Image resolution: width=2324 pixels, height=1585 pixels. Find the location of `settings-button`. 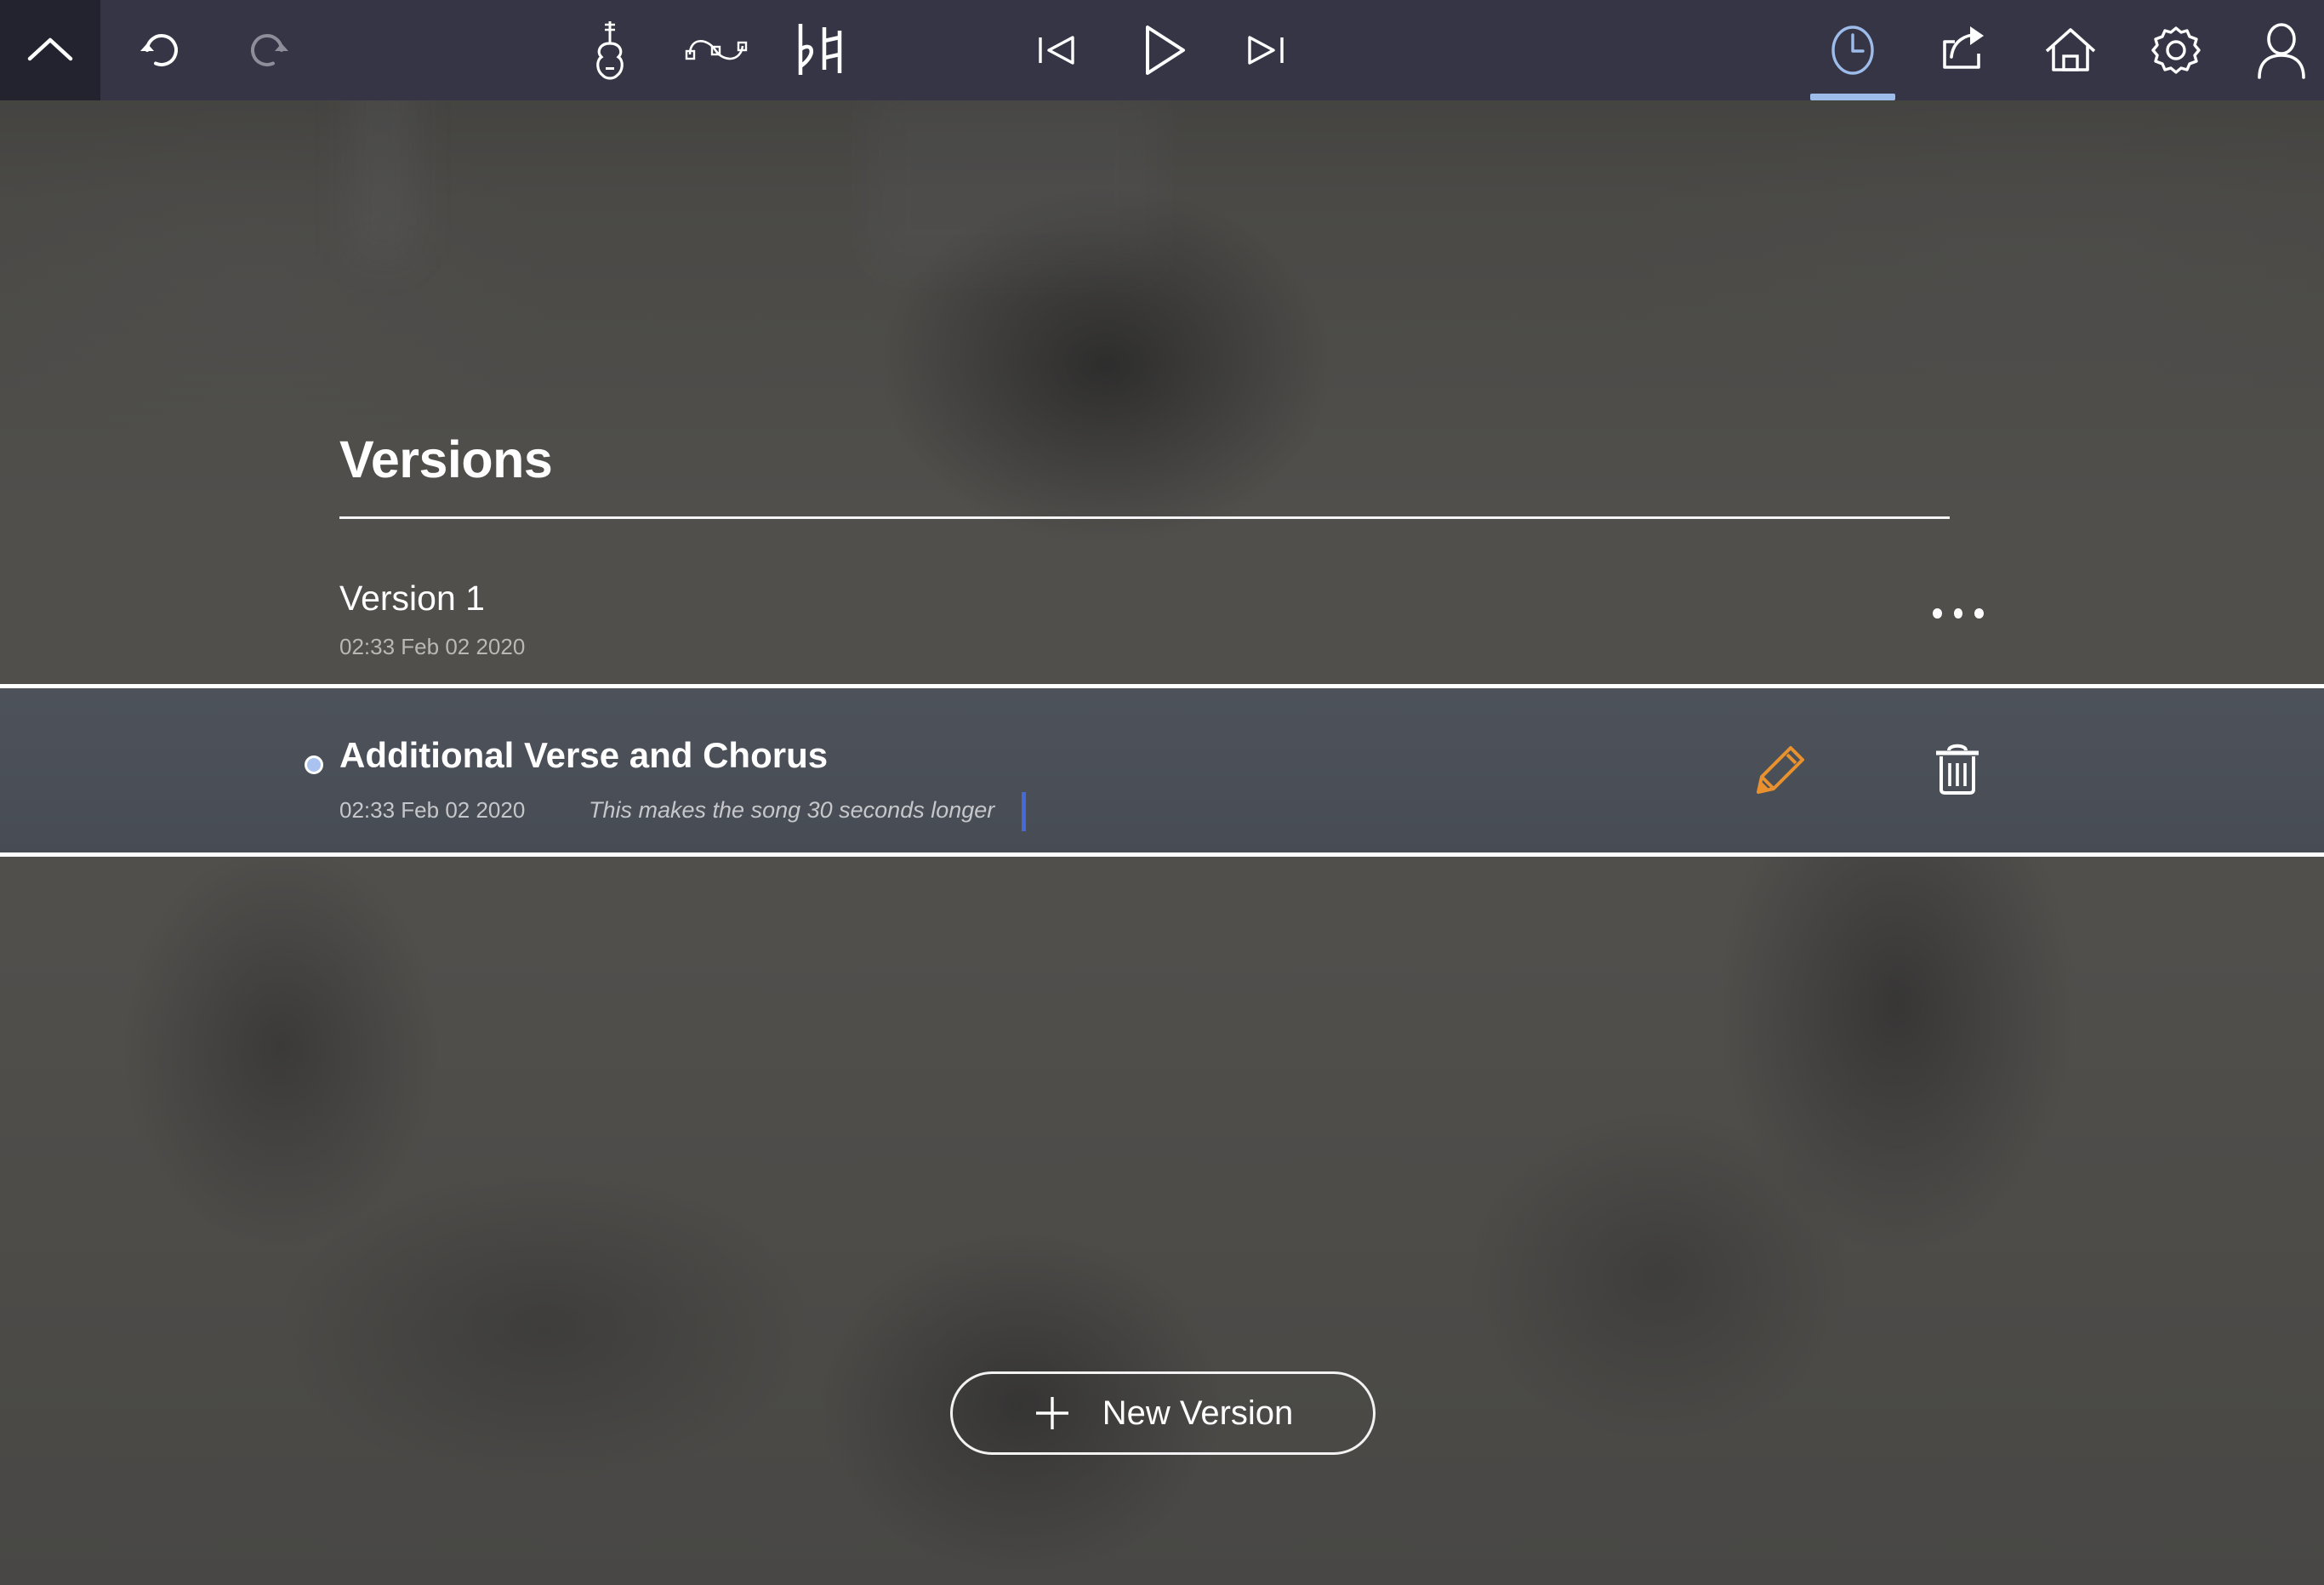

settings-button is located at coordinates (2176, 50).